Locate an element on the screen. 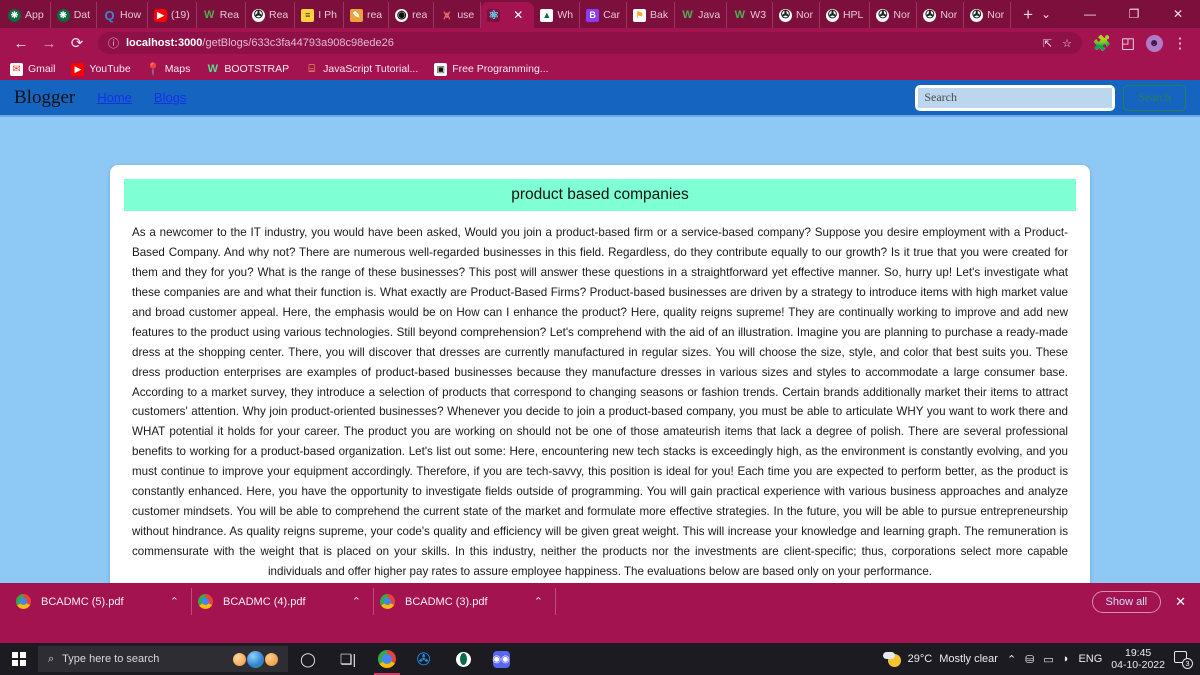 This screenshot has height=675, width=1200. battery-icon: ▭ is located at coordinates (1048, 659).